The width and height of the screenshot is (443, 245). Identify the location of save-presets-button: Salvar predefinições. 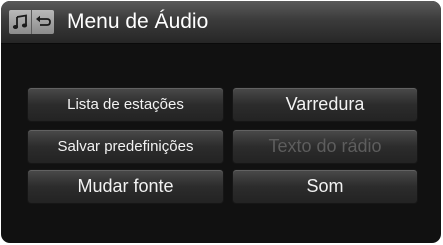
(125, 146).